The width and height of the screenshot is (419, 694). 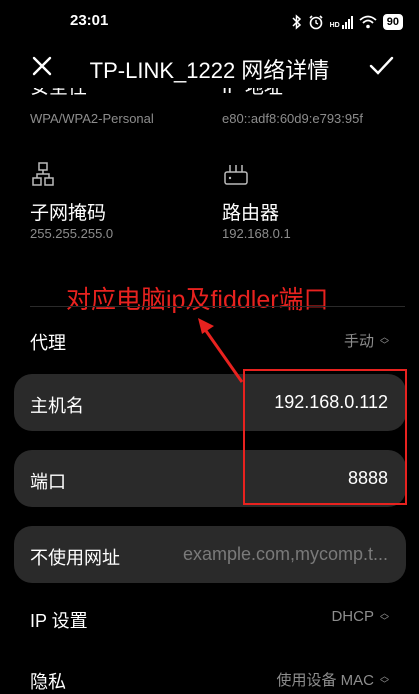 What do you see at coordinates (72, 233) in the screenshot?
I see `subnet-mask-value: 255.255.255.0` at bounding box center [72, 233].